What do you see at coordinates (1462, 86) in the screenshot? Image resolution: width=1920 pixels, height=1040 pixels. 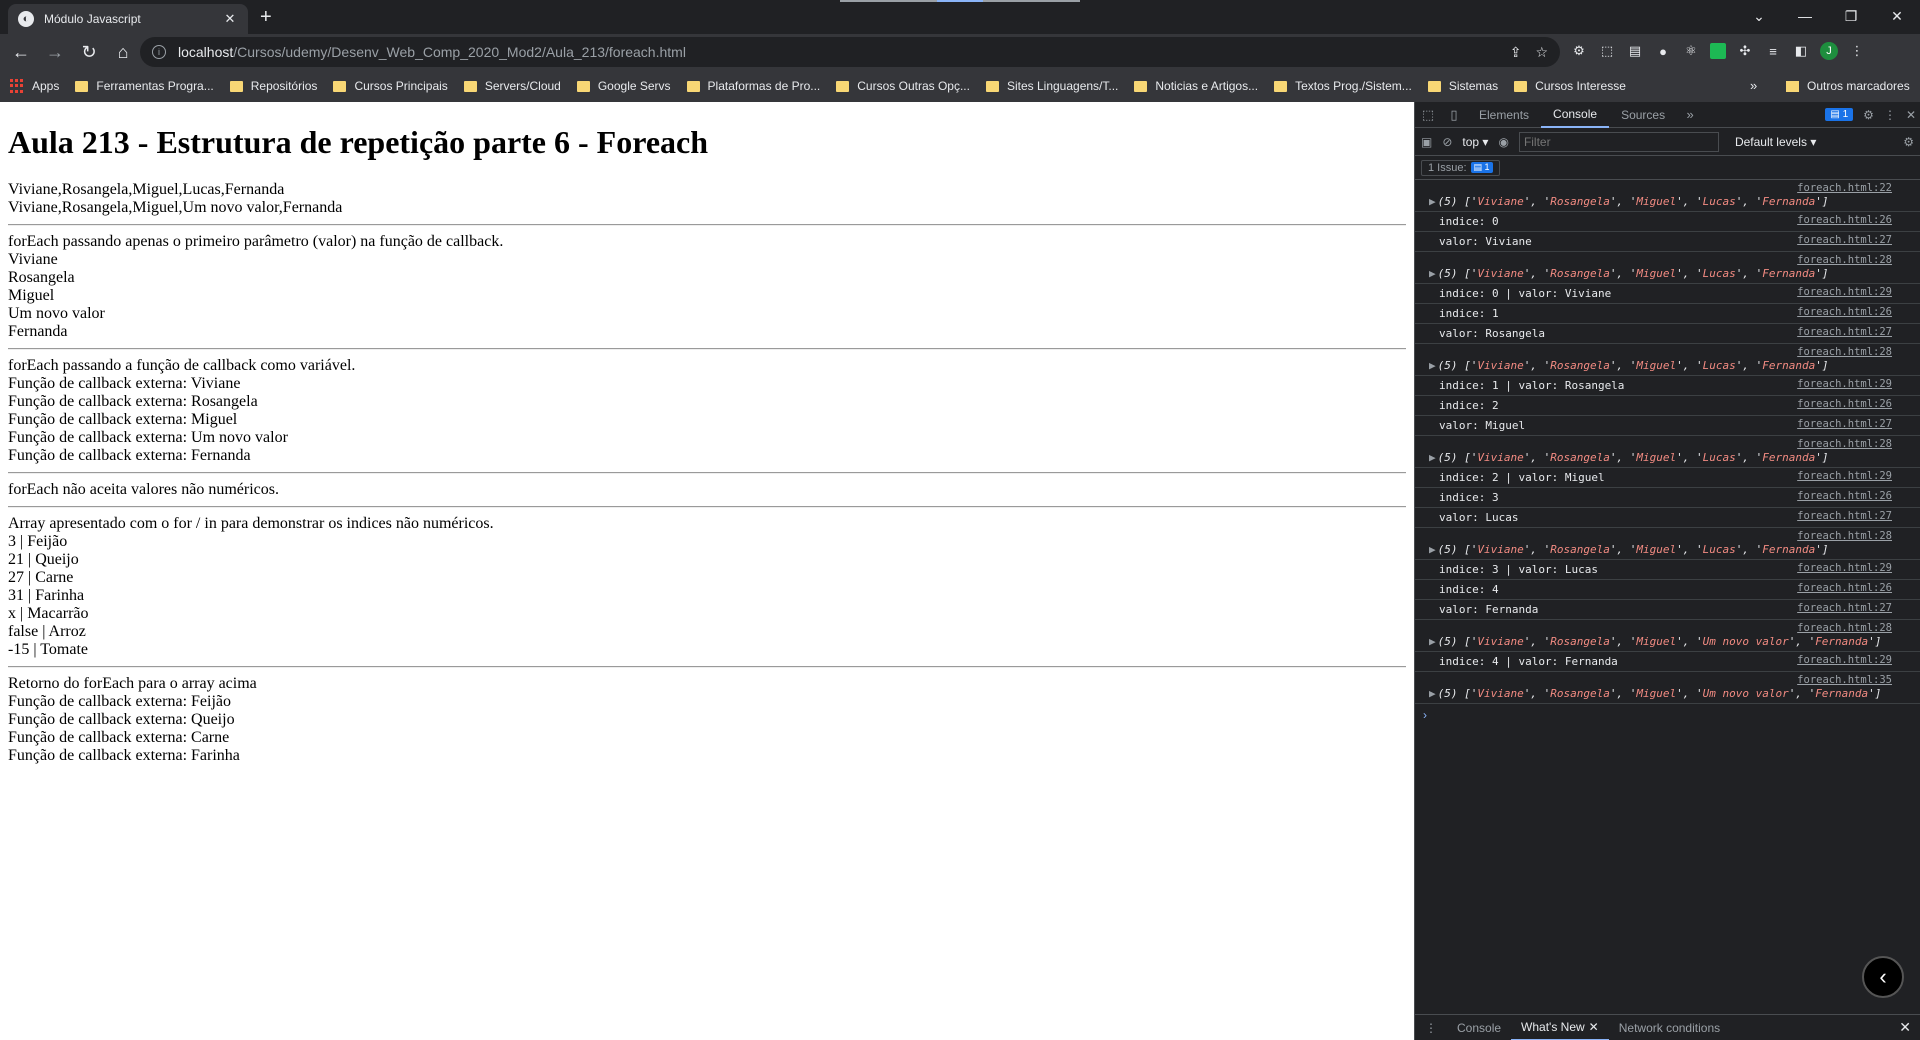 I see `bookmark-folder: Sistemas` at bounding box center [1462, 86].